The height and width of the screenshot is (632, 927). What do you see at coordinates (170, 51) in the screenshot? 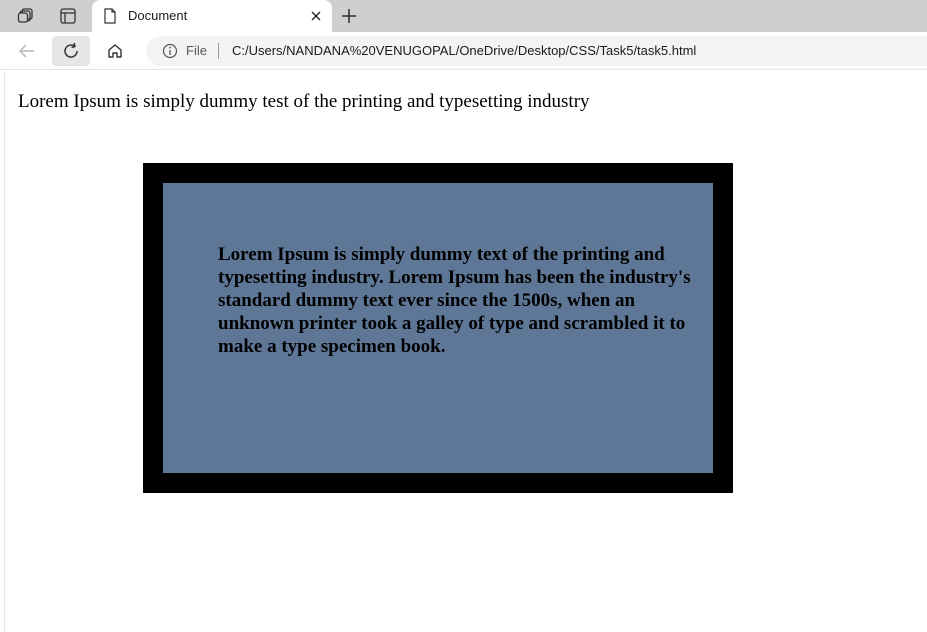
I see `info-icon` at bounding box center [170, 51].